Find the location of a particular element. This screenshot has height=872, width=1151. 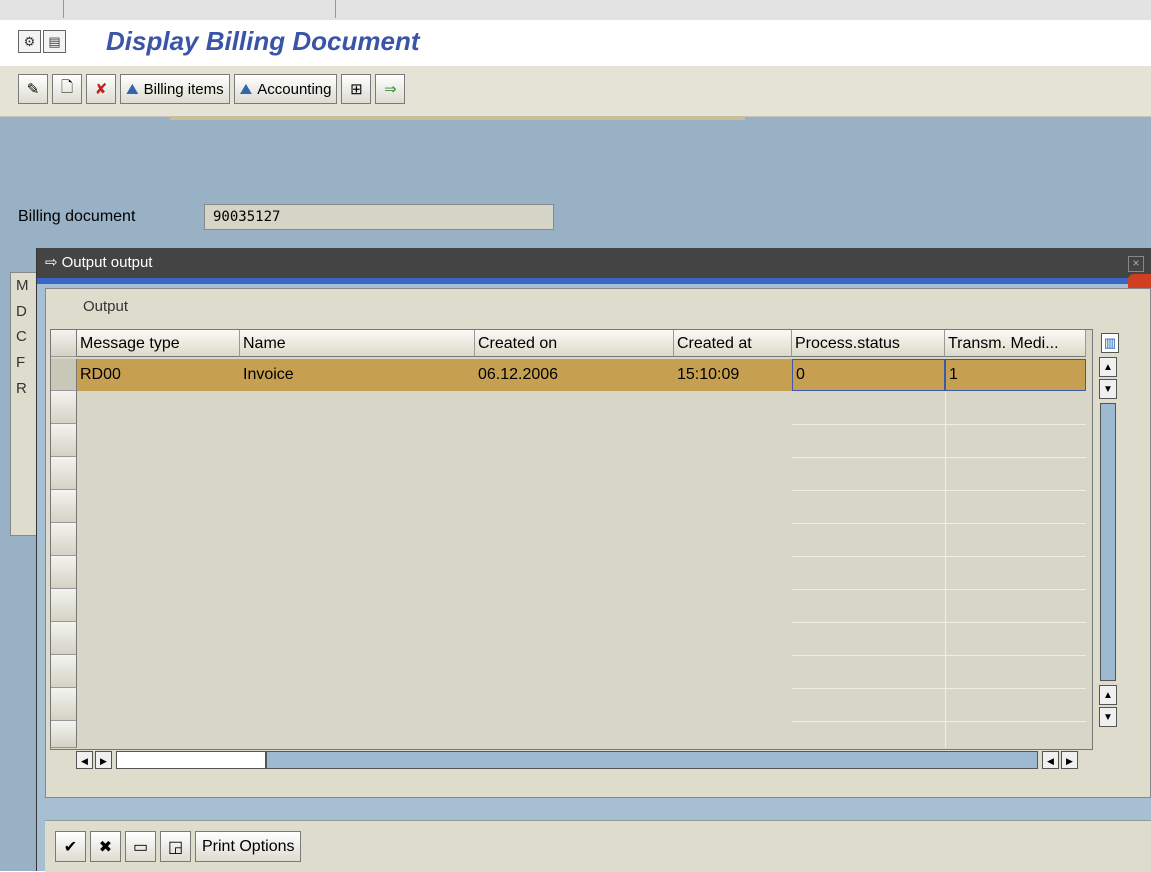

column-header-message-type: Message type is located at coordinates (158, 343).